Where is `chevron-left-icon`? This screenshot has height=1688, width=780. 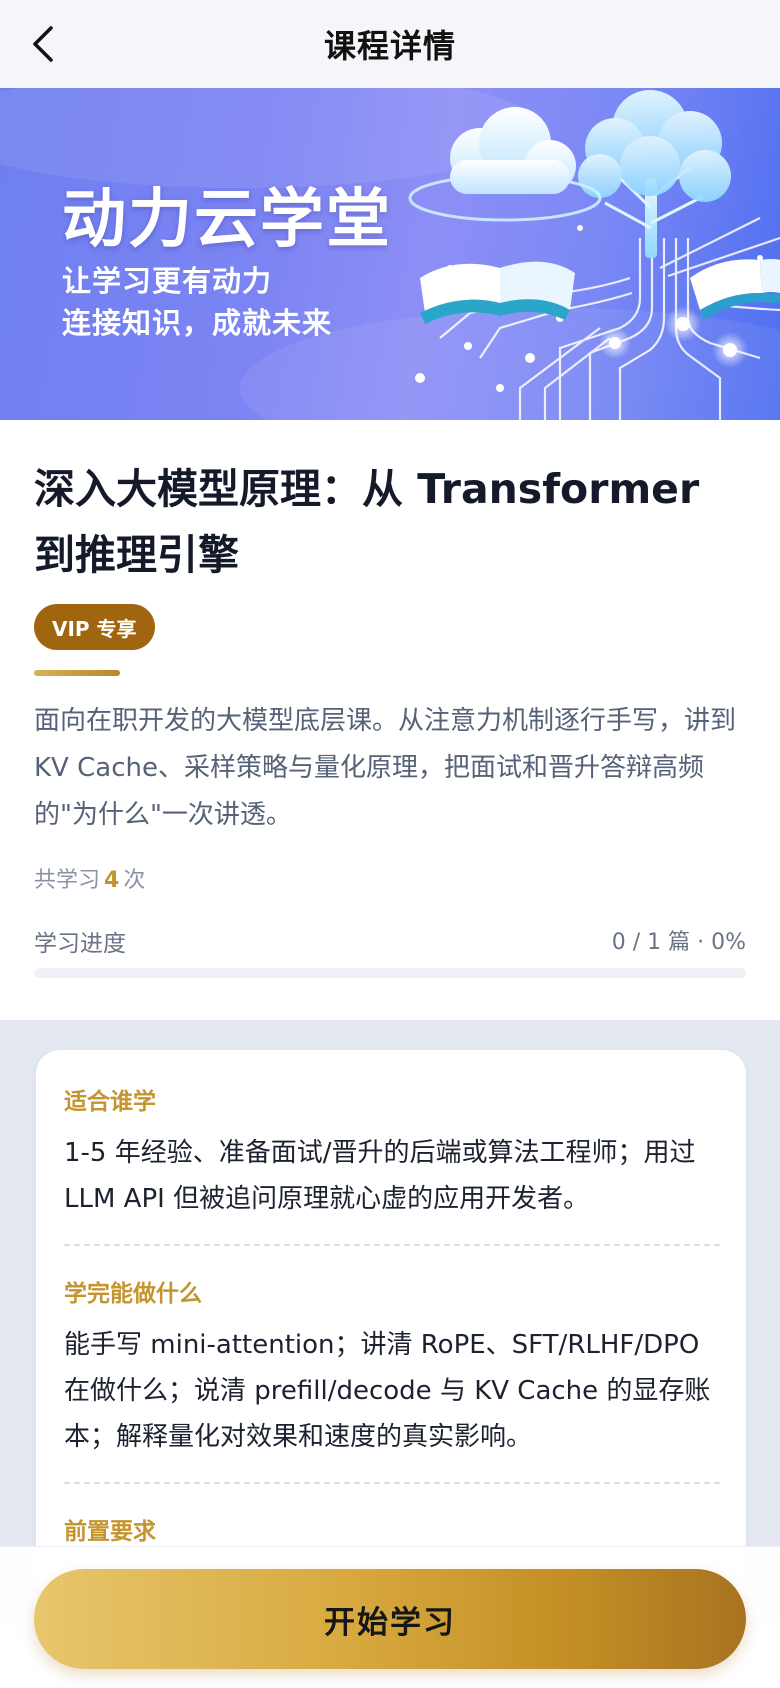 chevron-left-icon is located at coordinates (43, 44).